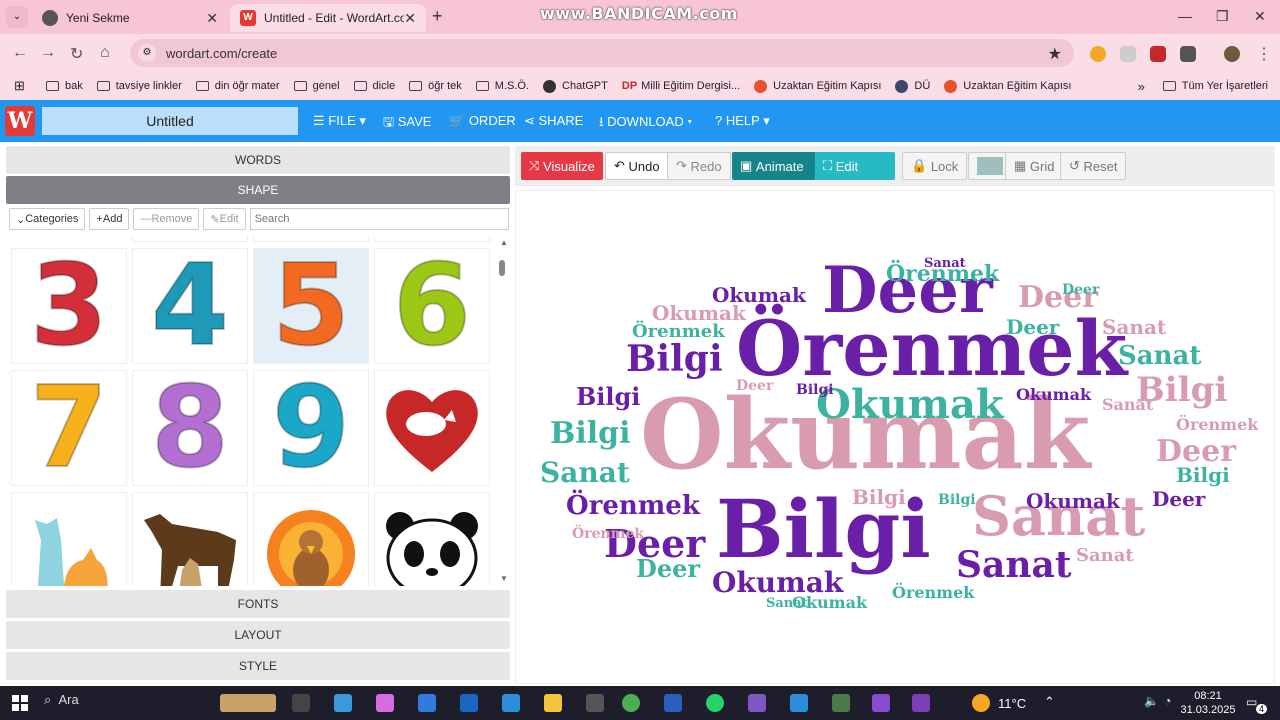  What do you see at coordinates (1034, 166) in the screenshot?
I see `grid-button: ▦ Grid` at bounding box center [1034, 166].